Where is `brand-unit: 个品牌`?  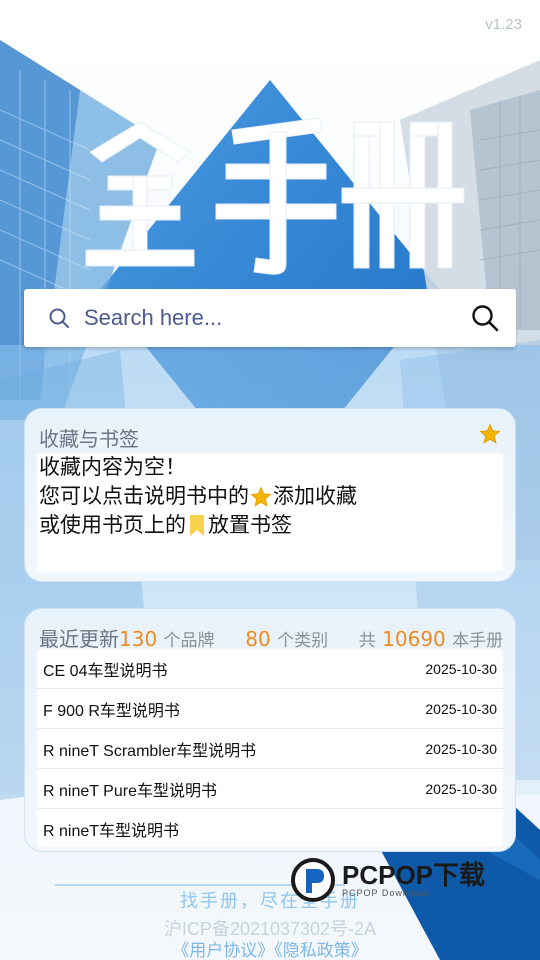
brand-unit: 个品牌 is located at coordinates (189, 641).